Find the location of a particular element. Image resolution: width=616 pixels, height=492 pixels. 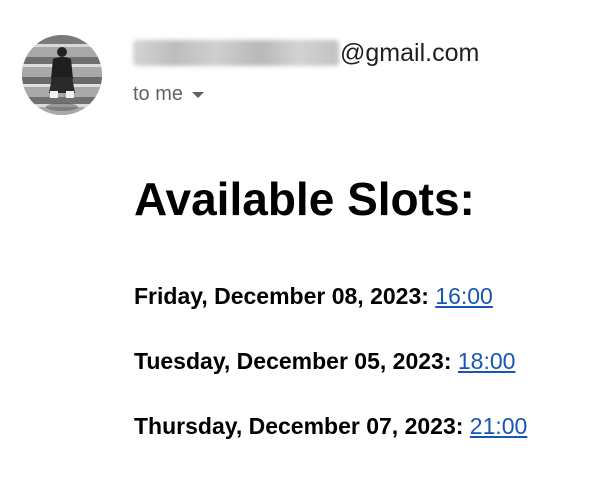

avatar-photo-icon is located at coordinates (62, 75).